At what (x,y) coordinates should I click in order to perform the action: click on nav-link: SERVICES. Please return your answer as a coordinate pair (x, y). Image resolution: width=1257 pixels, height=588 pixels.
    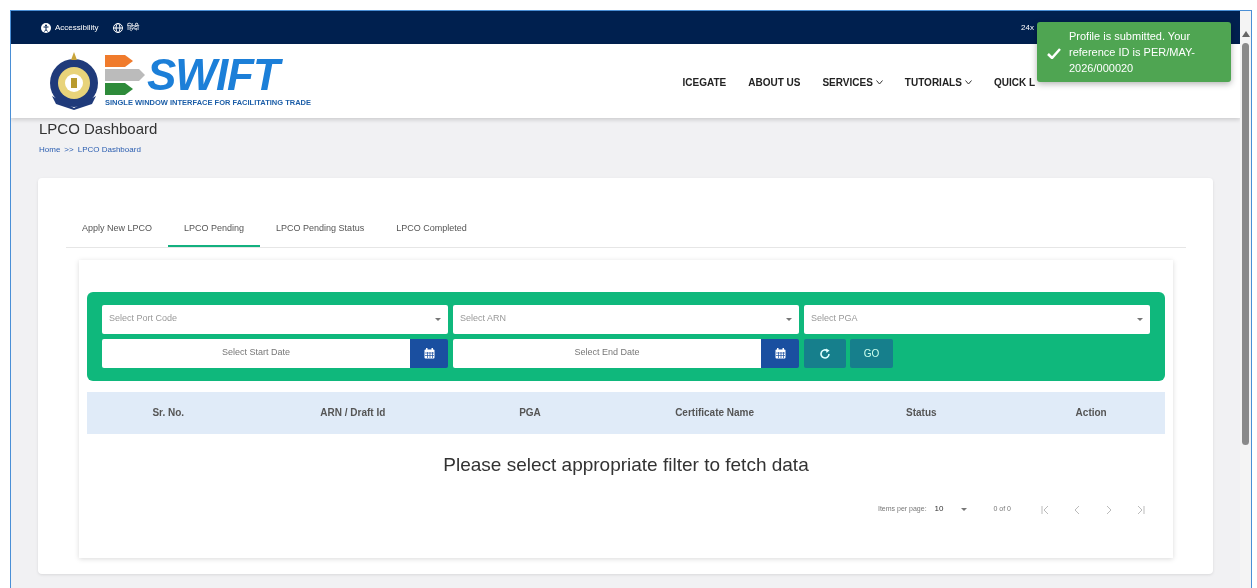
    Looking at the image, I should click on (852, 82).